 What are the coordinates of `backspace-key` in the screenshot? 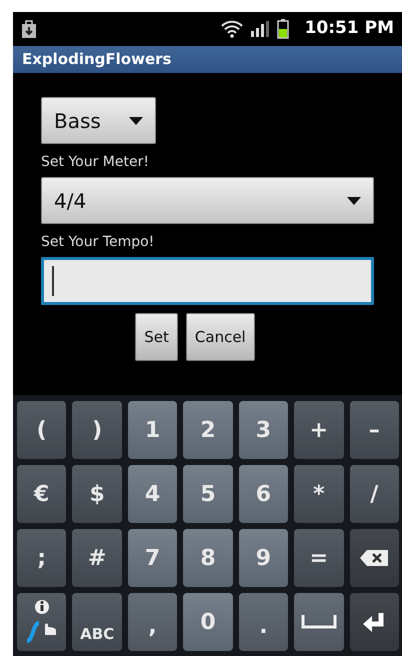 It's located at (374, 558).